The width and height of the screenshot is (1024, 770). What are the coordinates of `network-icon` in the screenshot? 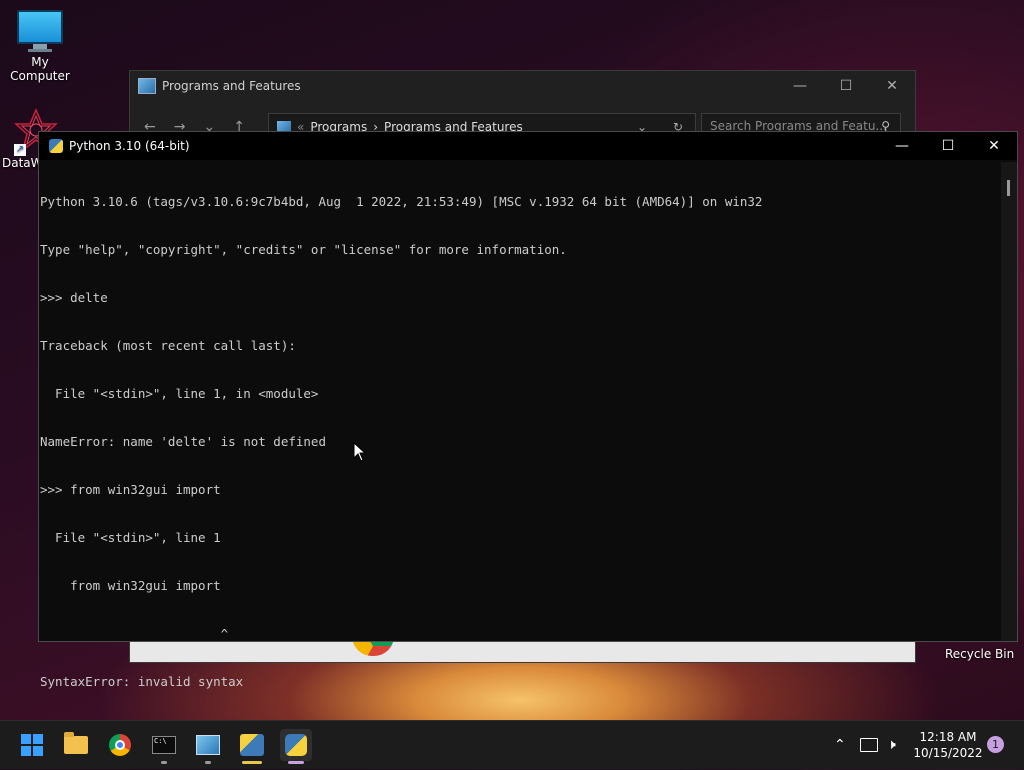 It's located at (869, 745).